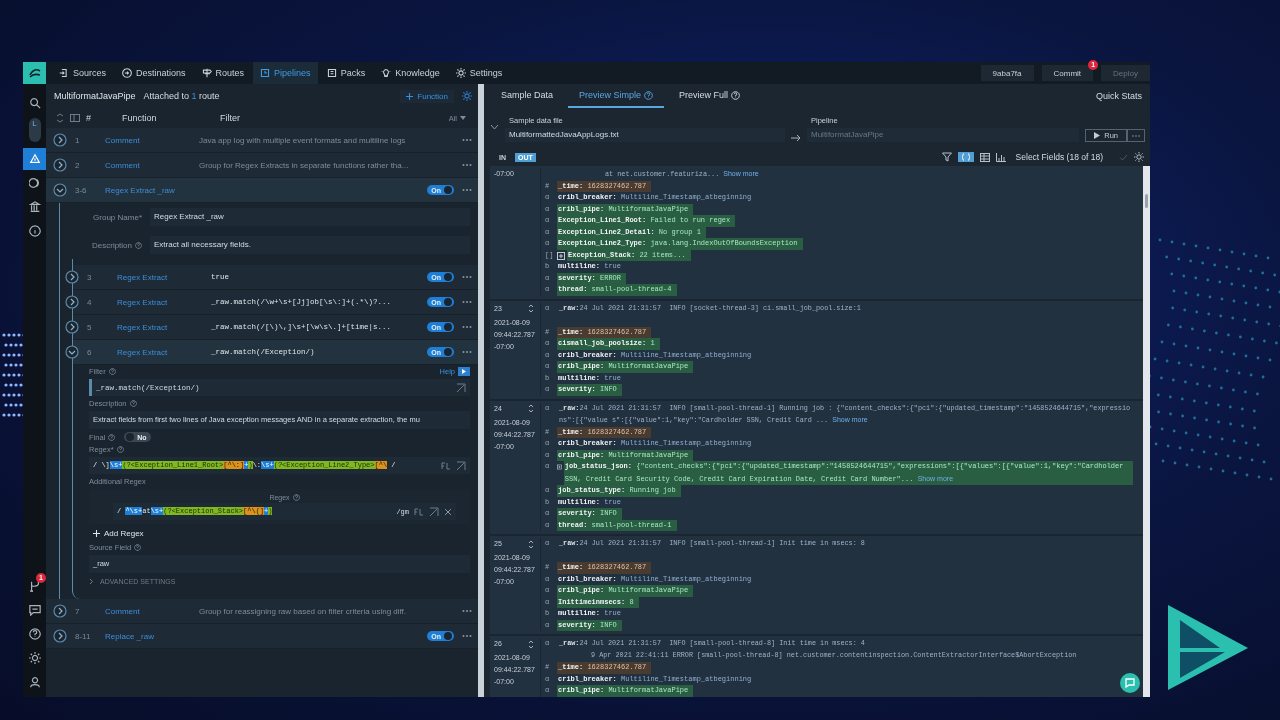 This screenshot has height=720, width=1280. Describe the element at coordinates (1119, 96) in the screenshot. I see `quick-stats-button: Quick Stats` at that location.